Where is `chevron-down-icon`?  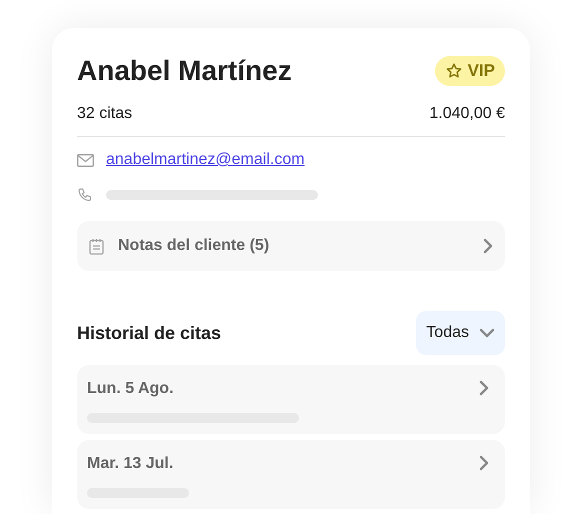
chevron-down-icon is located at coordinates (487, 333).